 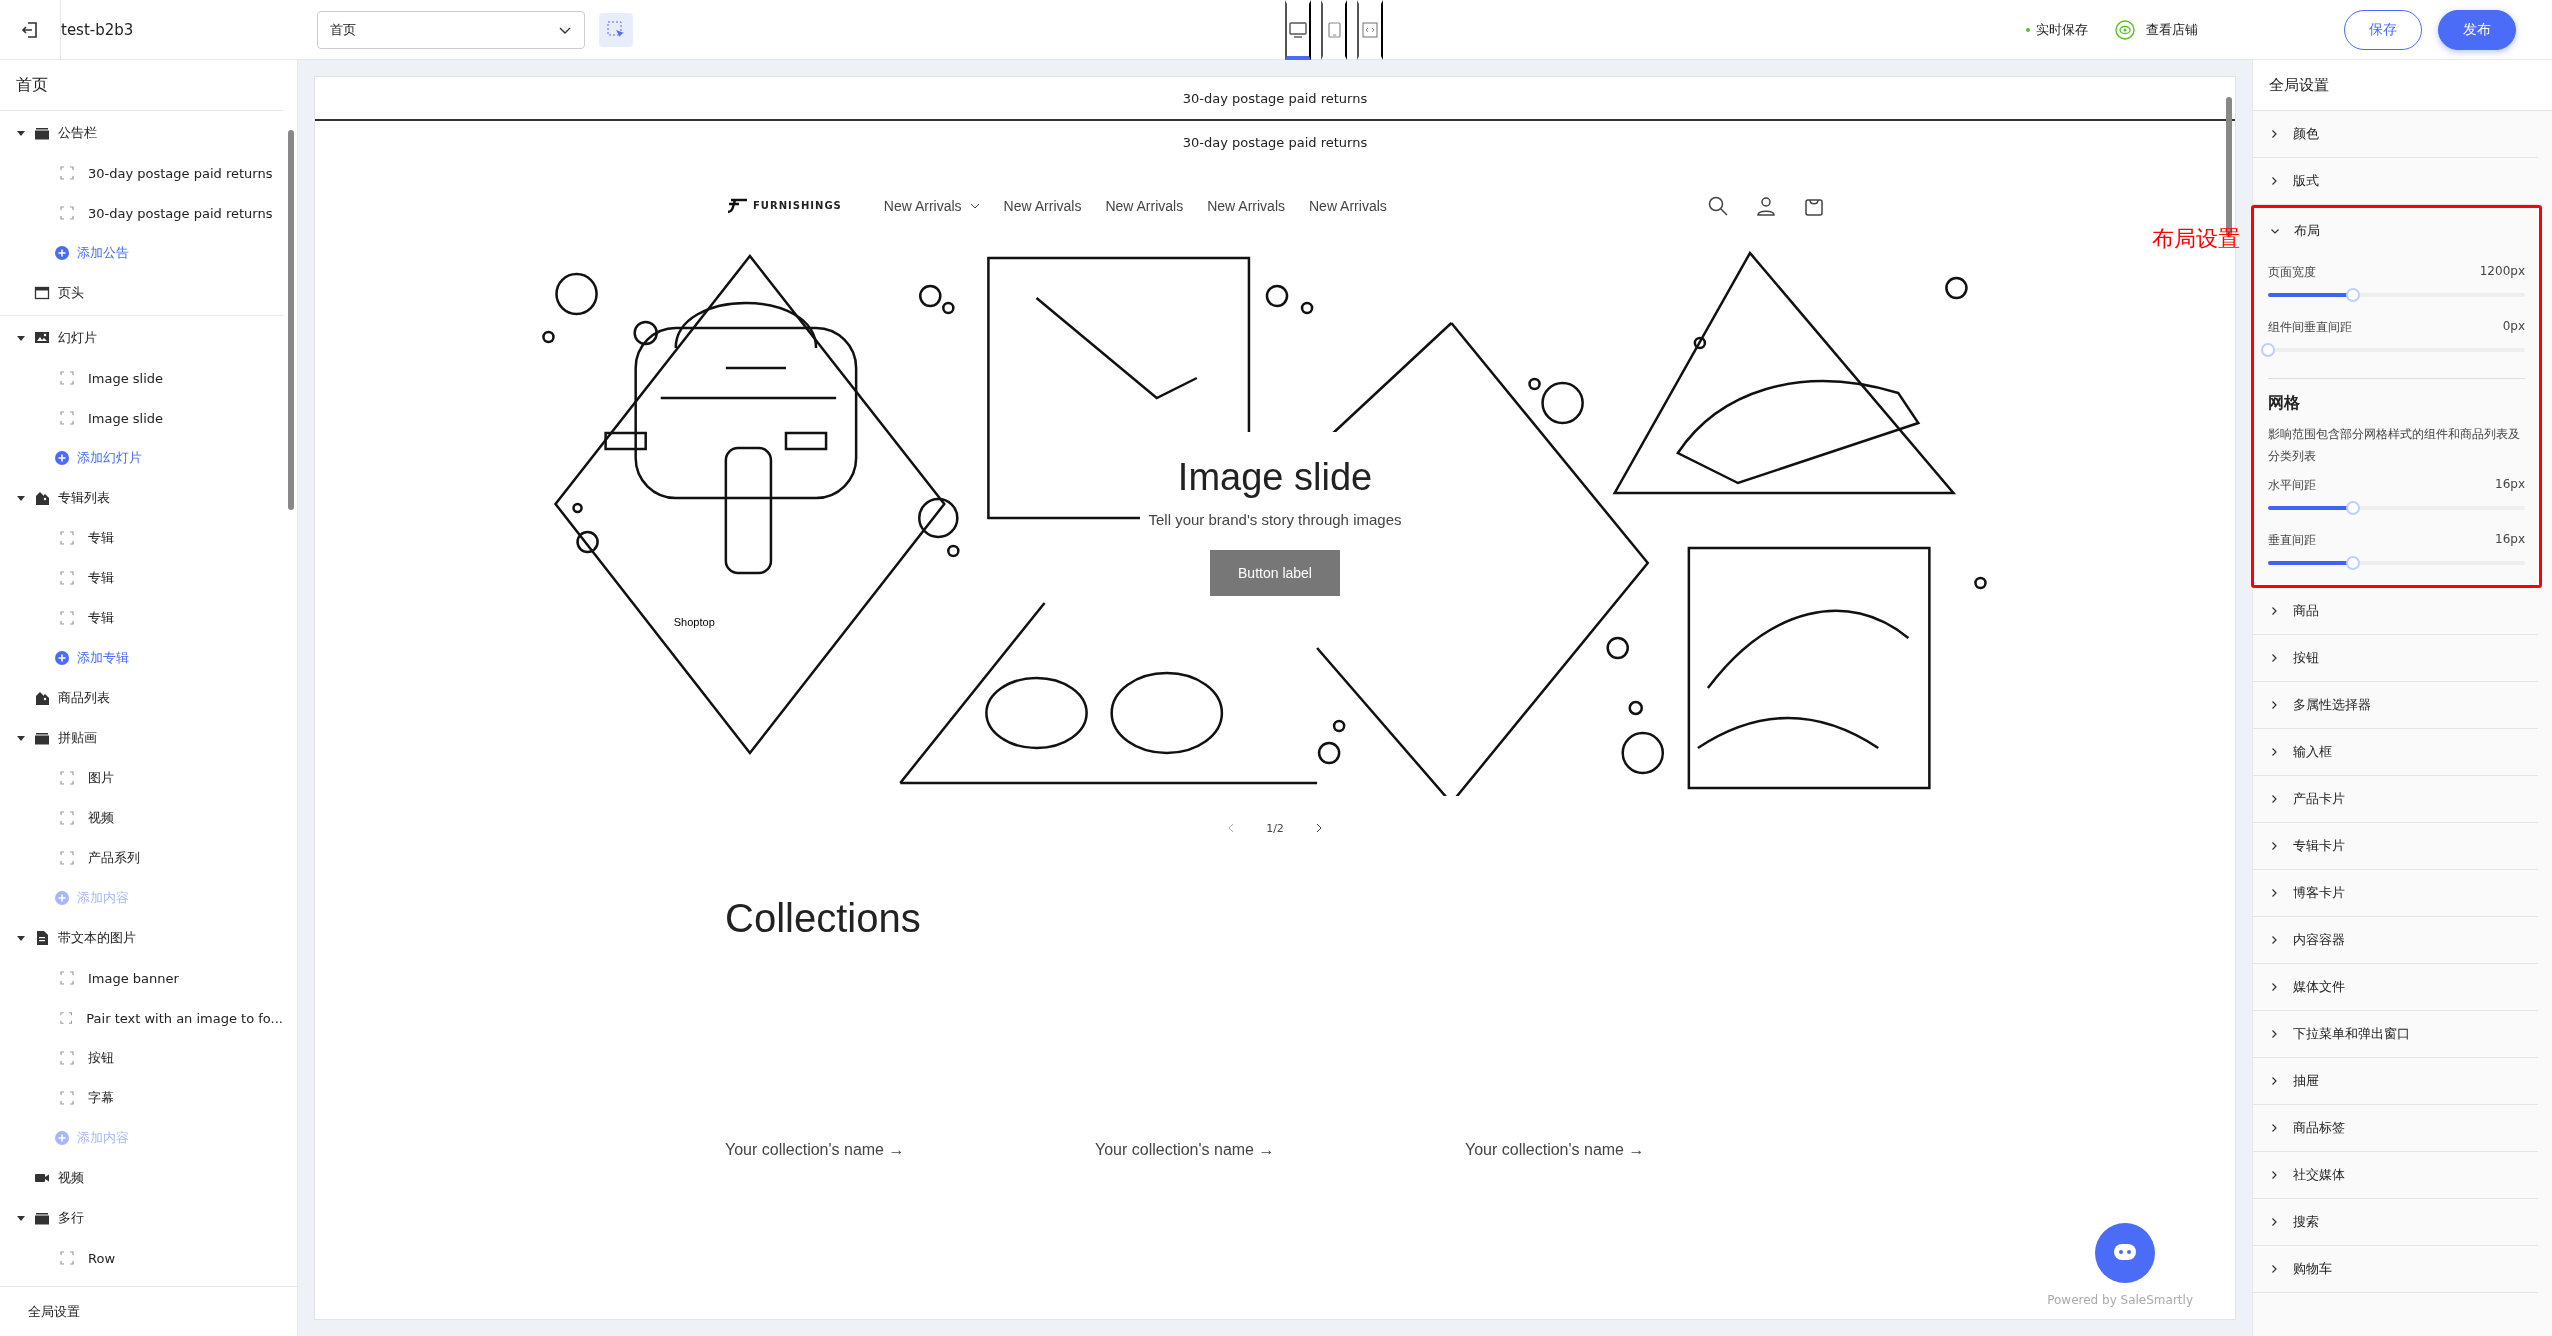 I want to click on accordion-header: 博客卡片, so click(x=2395, y=893).